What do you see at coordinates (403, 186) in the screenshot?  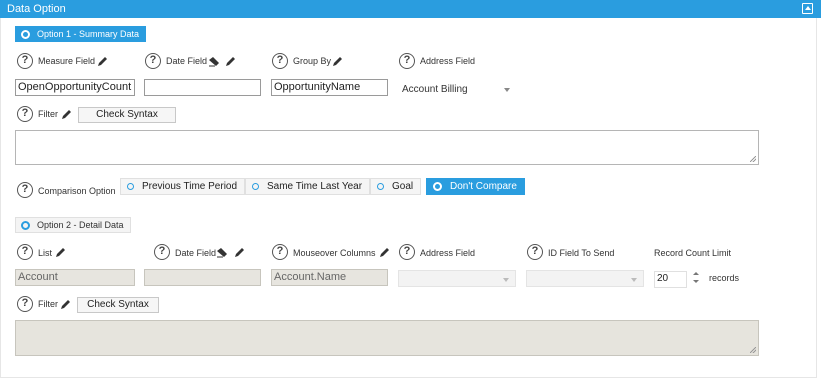 I see `comparison-option-label: Goal` at bounding box center [403, 186].